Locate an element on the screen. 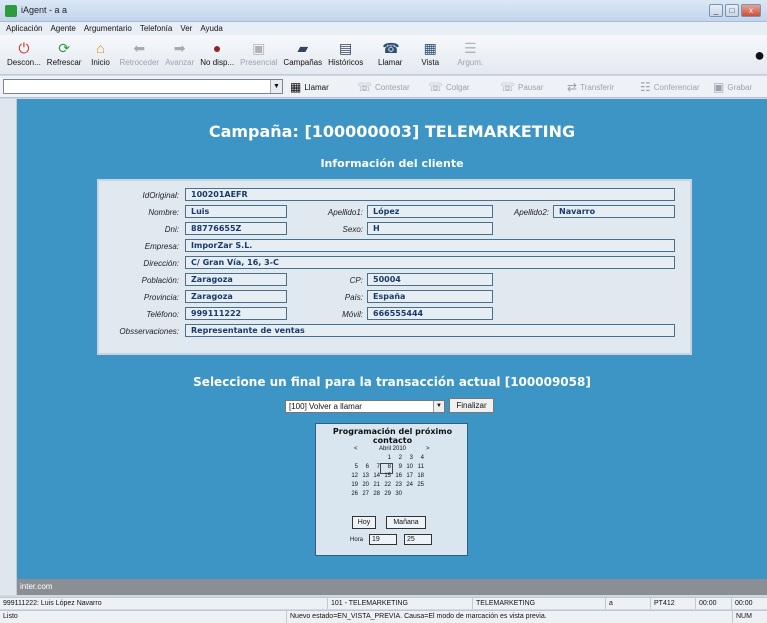 Image resolution: width=767 pixels, height=623 pixels. maximize-button: □ is located at coordinates (732, 10).